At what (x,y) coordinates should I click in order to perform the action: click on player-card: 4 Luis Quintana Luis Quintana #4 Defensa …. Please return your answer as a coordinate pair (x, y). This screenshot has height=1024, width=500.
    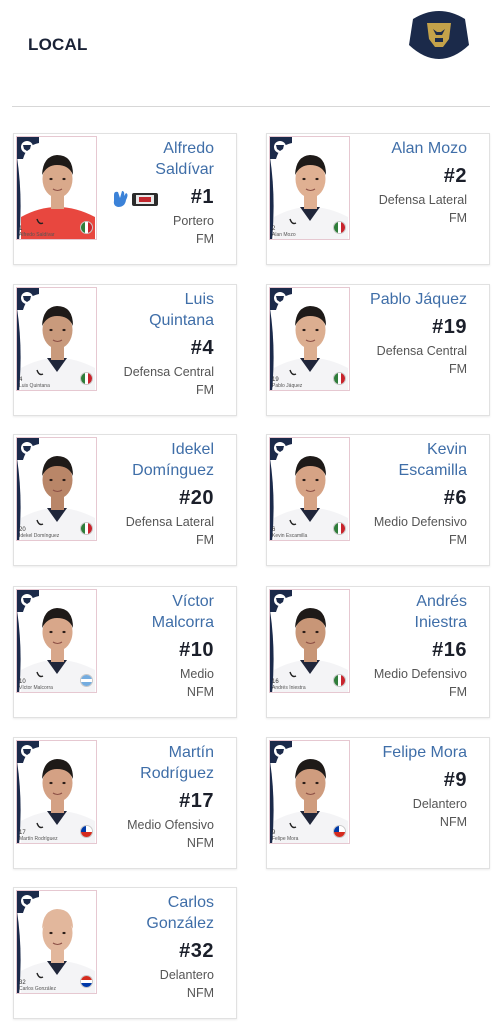
    Looking at the image, I should click on (125, 350).